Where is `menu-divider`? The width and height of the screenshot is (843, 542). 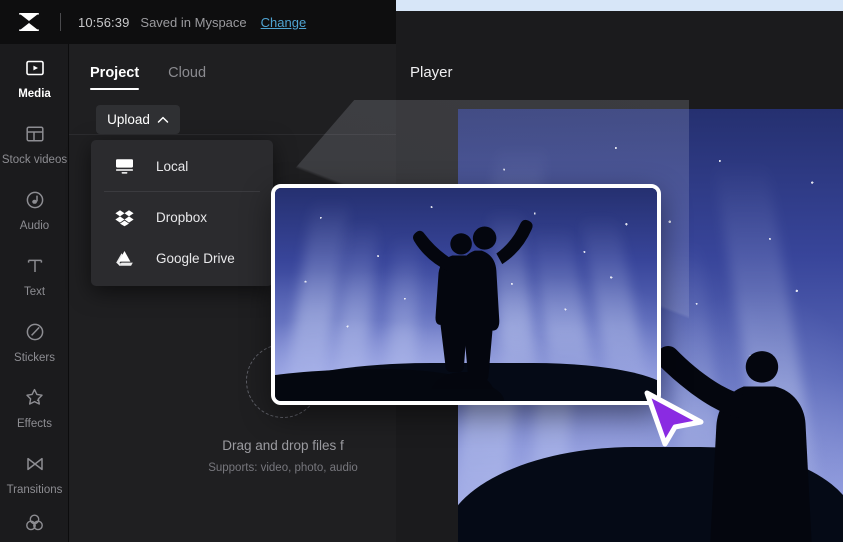
menu-divider is located at coordinates (182, 191).